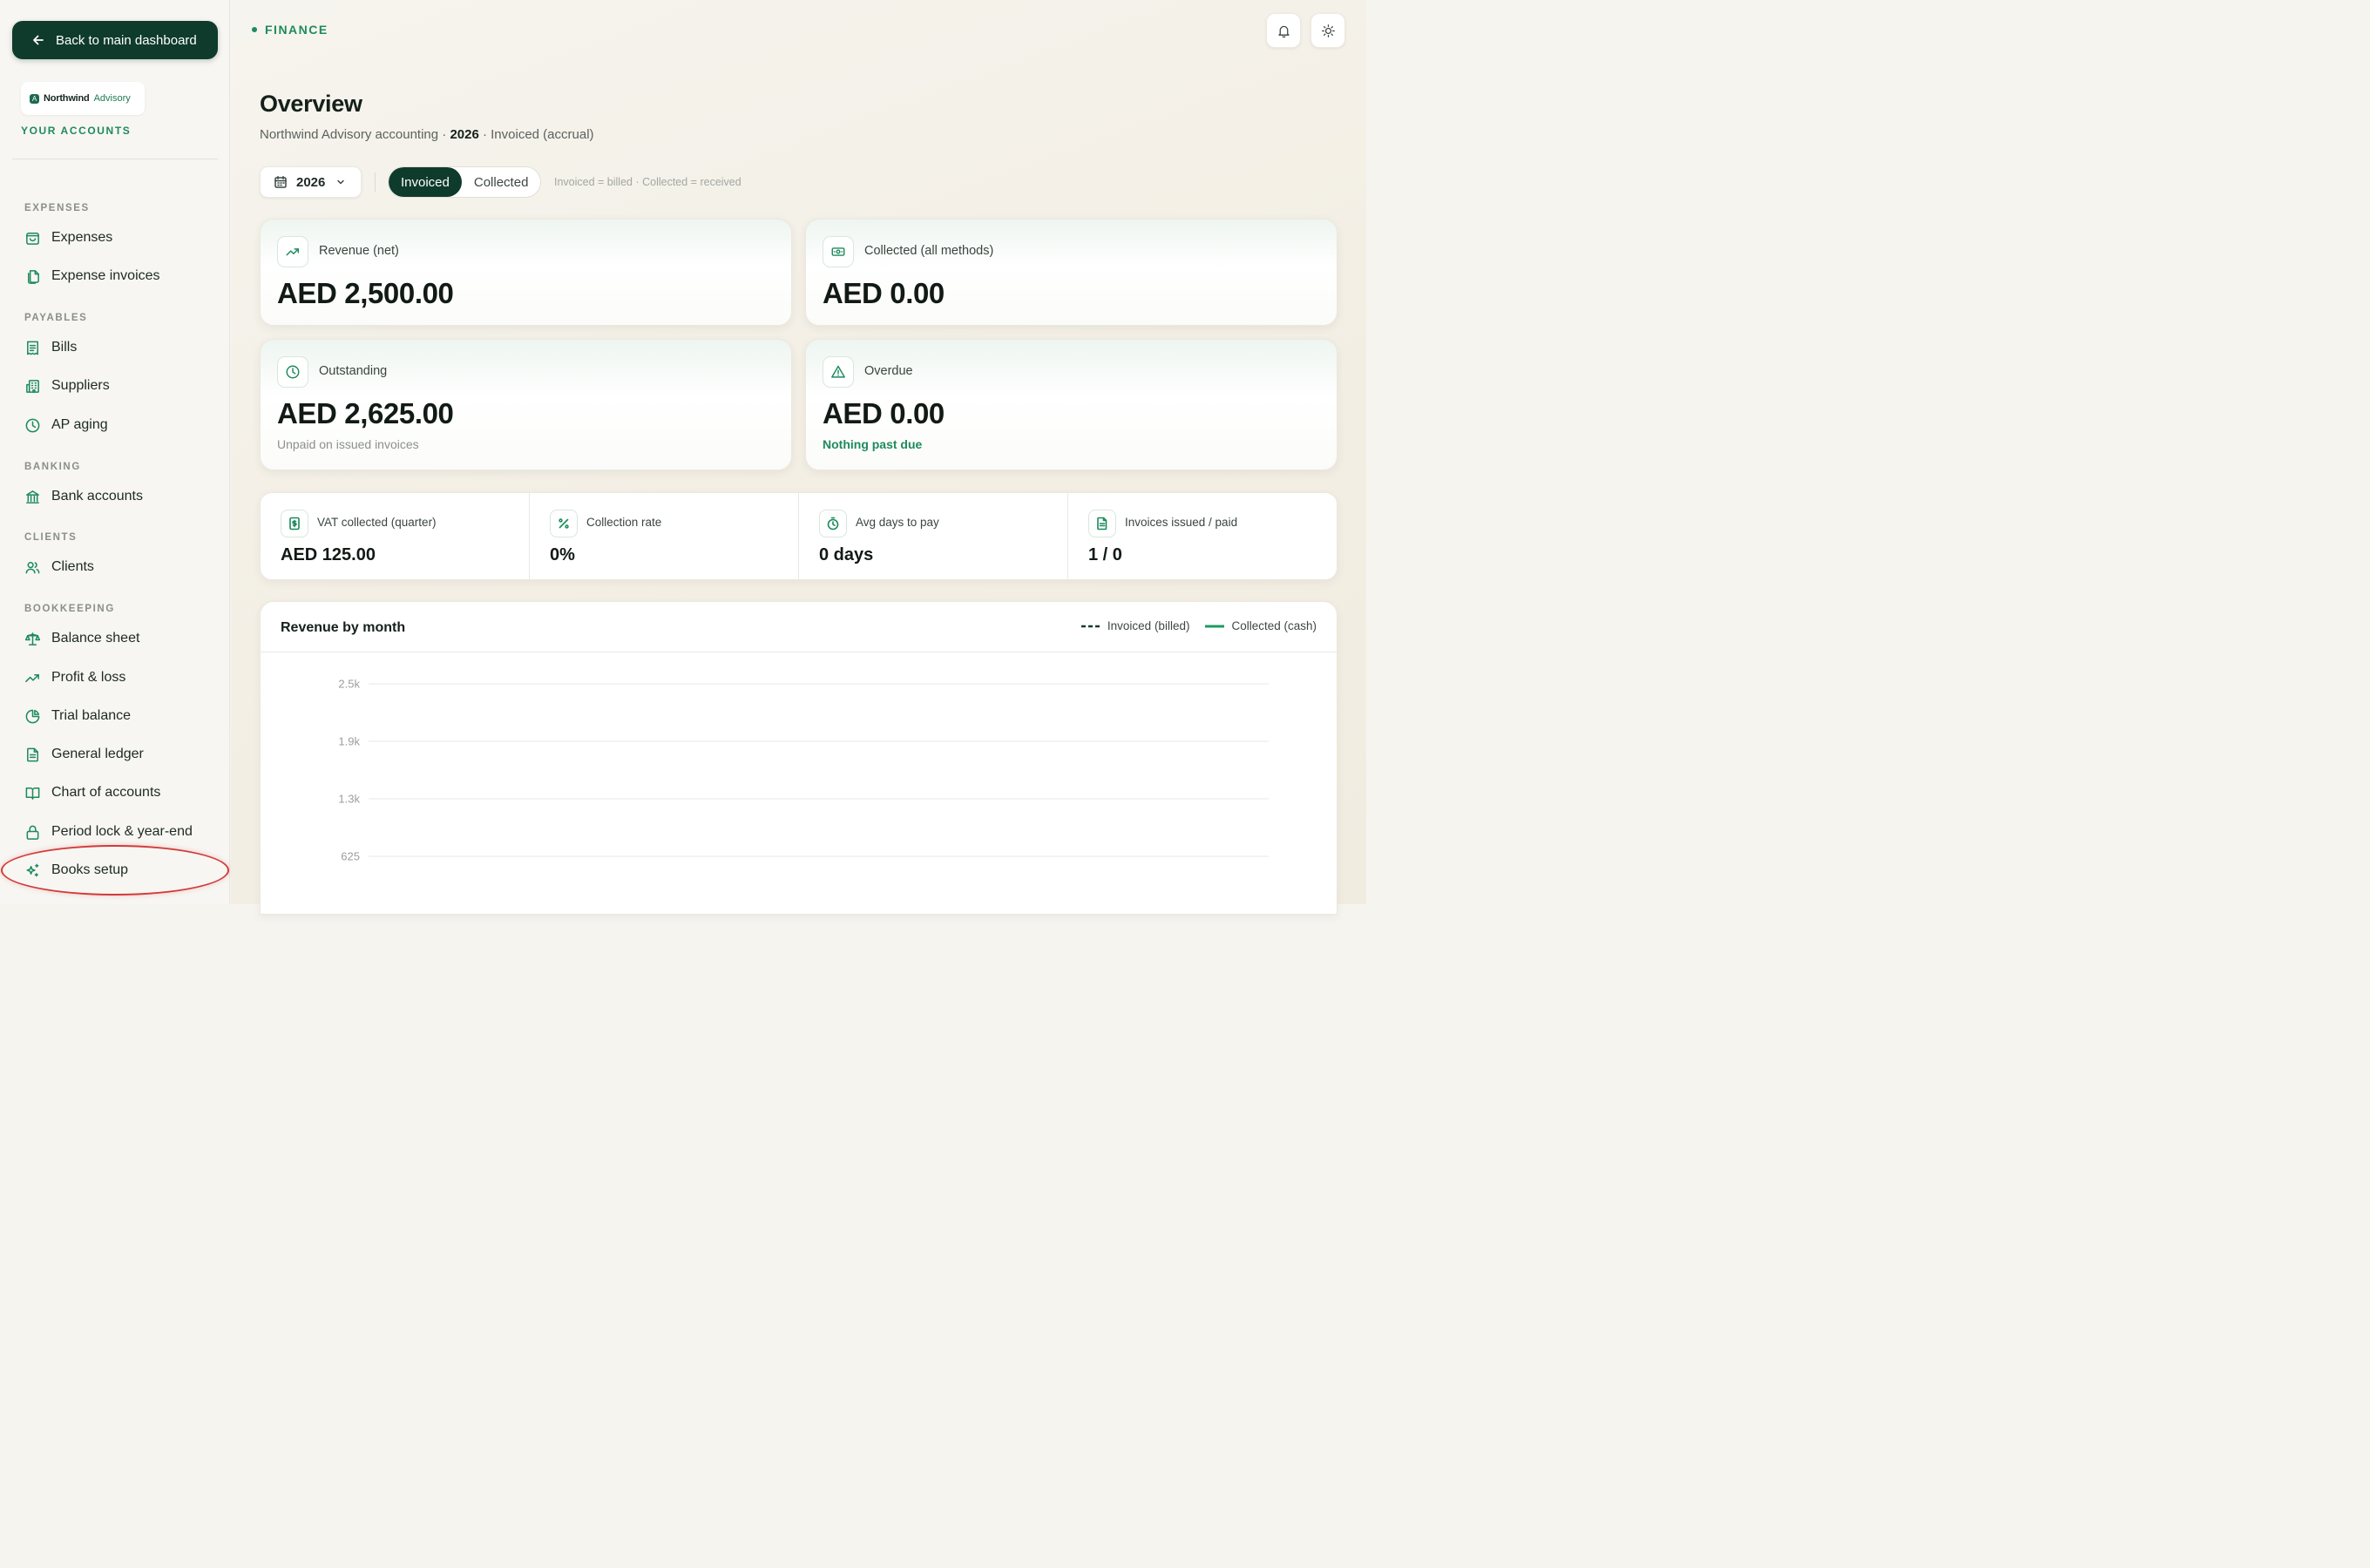 This screenshot has height=1568, width=2370. I want to click on sidebar-item-expenses: Expenses, so click(68, 238).